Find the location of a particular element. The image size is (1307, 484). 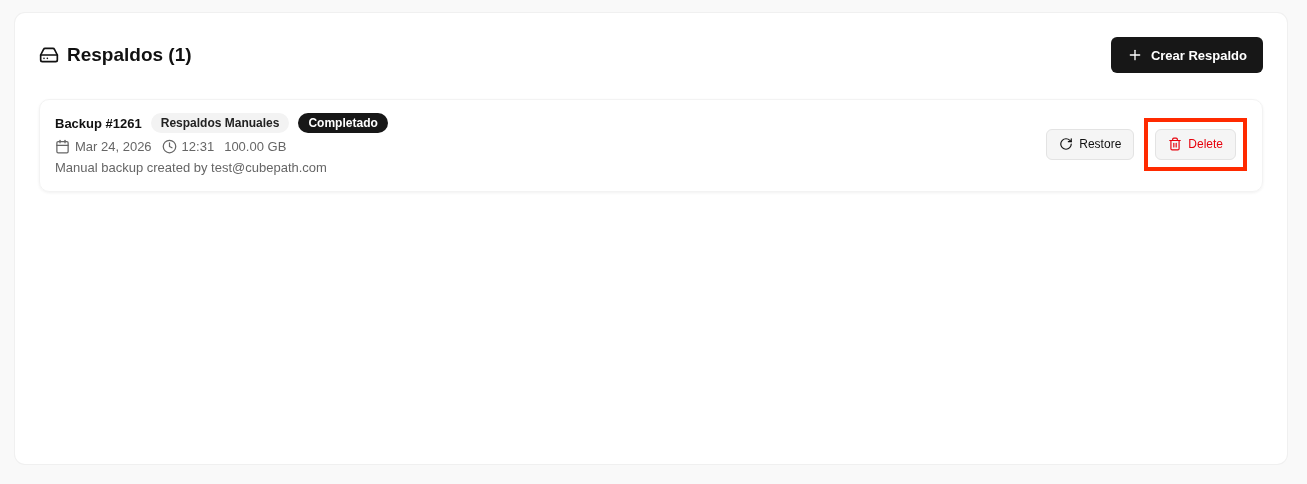

restore-button: Restore is located at coordinates (1090, 144).